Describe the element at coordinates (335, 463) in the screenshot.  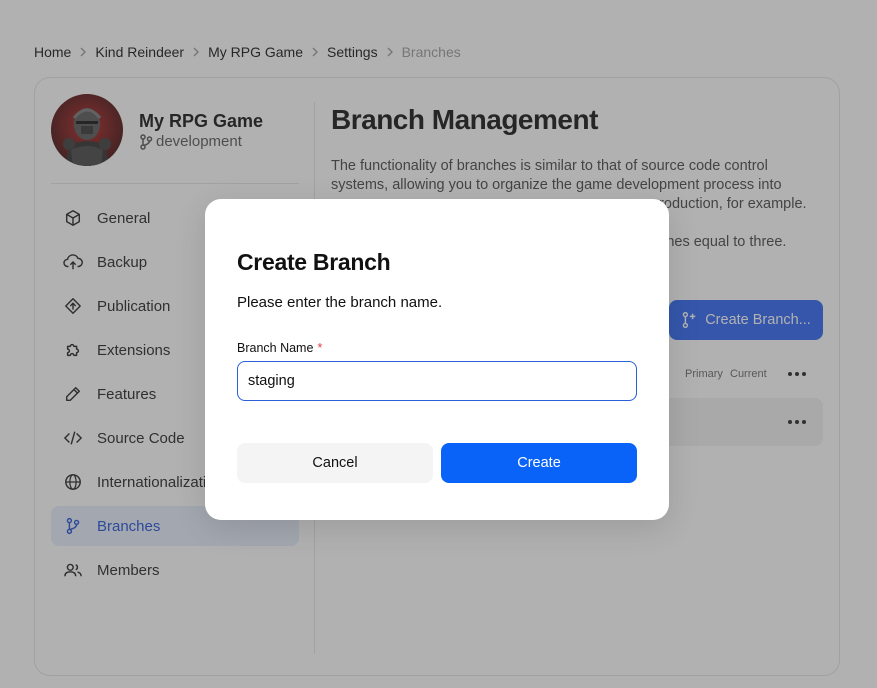
I see `cancel-button: Cancel` at that location.